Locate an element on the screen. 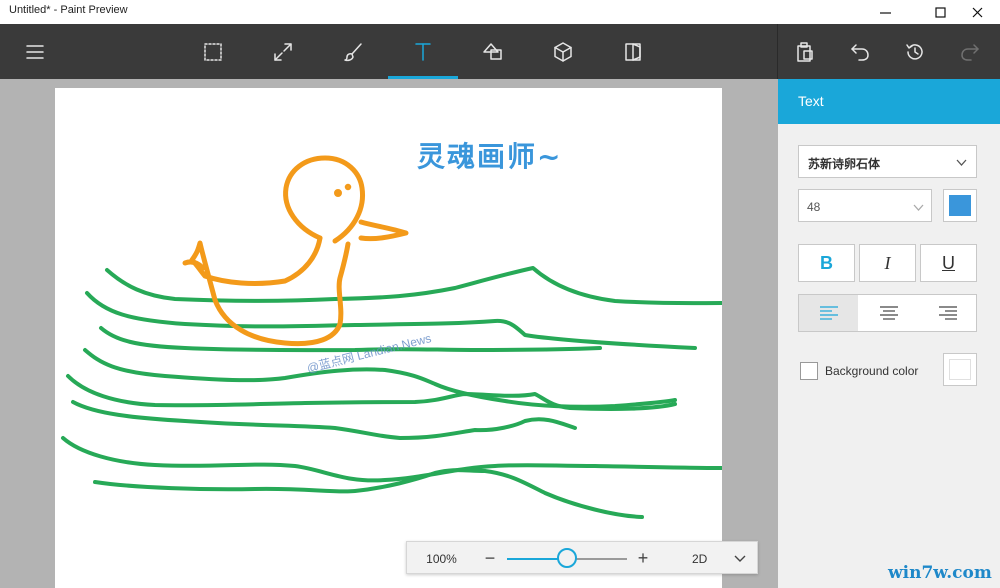 Image resolution: width=1000 pixels, height=588 pixels. text-icon is located at coordinates (423, 51).